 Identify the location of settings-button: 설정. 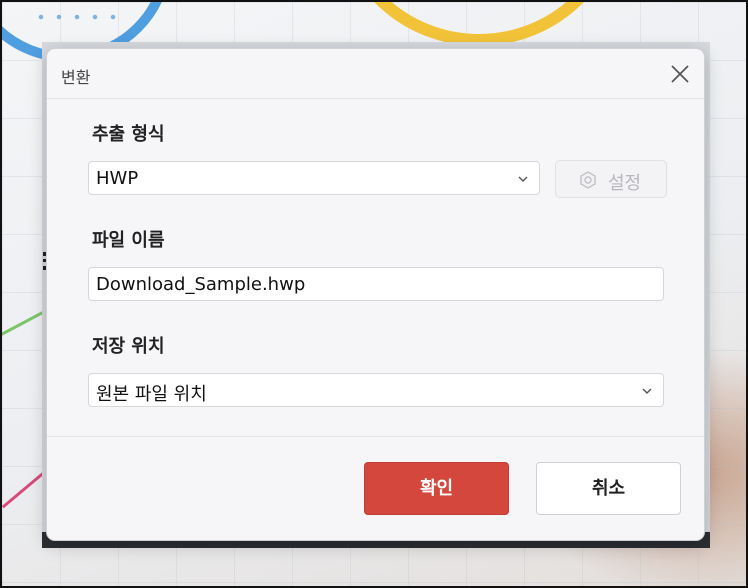
(611, 179).